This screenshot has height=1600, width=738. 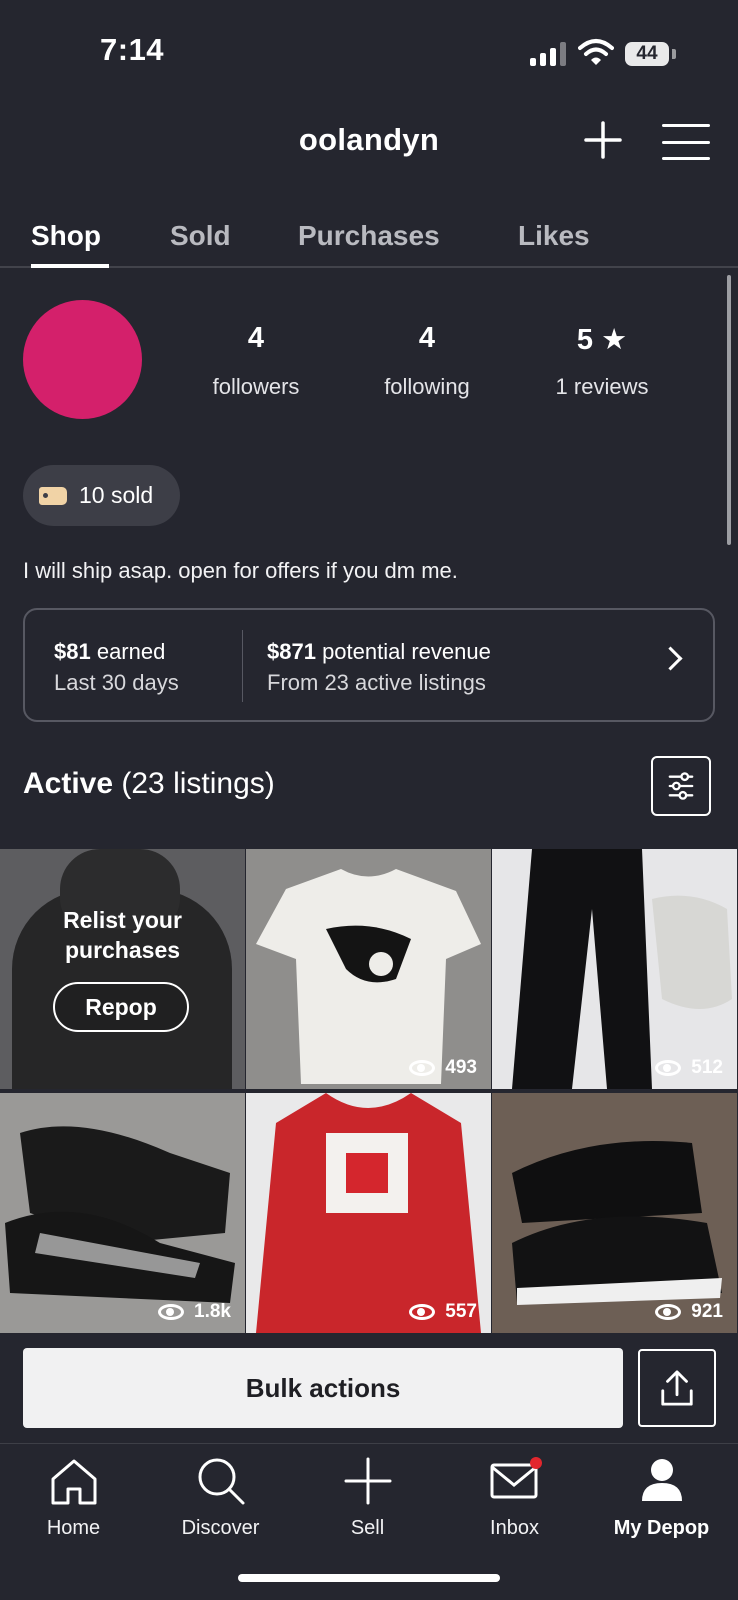 I want to click on mail-icon, so click(x=516, y=1478).